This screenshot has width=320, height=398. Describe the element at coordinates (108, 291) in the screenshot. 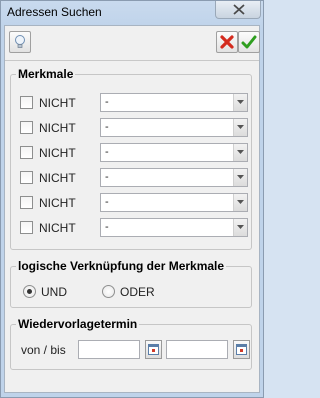

I see `radio-oder` at that location.